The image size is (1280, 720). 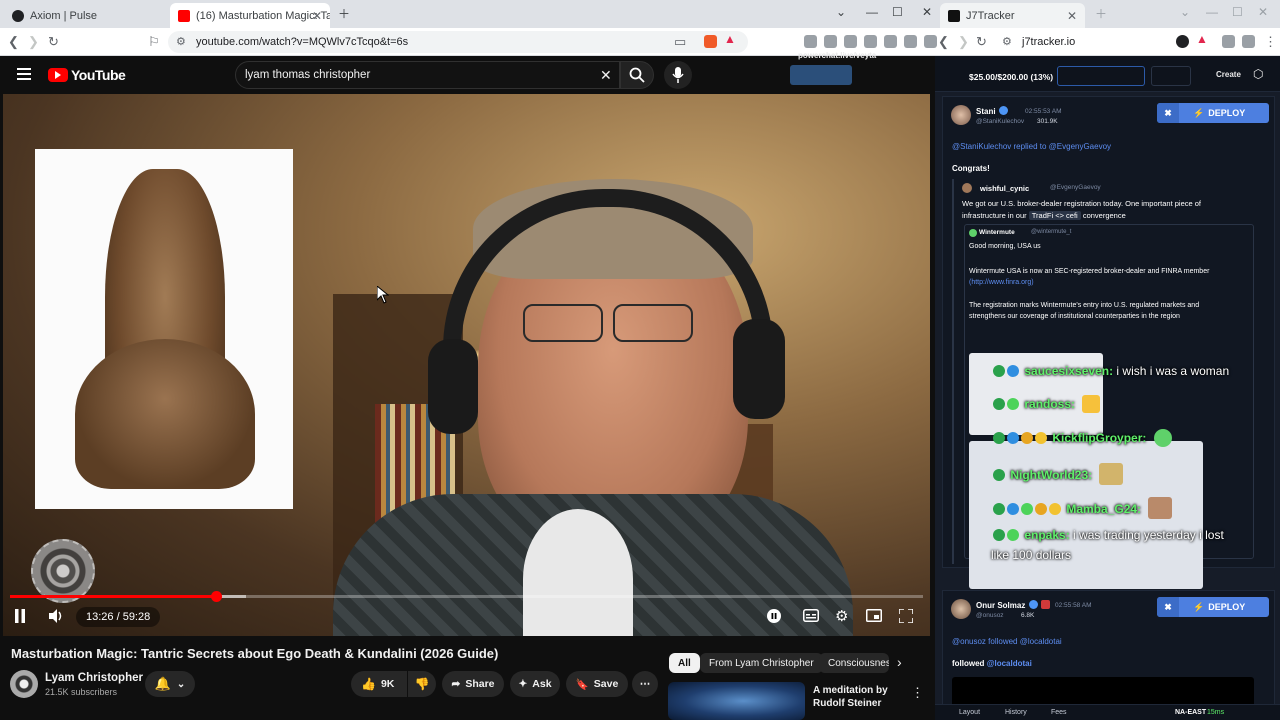 What do you see at coordinates (1074, 42) in the screenshot?
I see `address-bar: ⚙ j7tracker.io` at bounding box center [1074, 42].